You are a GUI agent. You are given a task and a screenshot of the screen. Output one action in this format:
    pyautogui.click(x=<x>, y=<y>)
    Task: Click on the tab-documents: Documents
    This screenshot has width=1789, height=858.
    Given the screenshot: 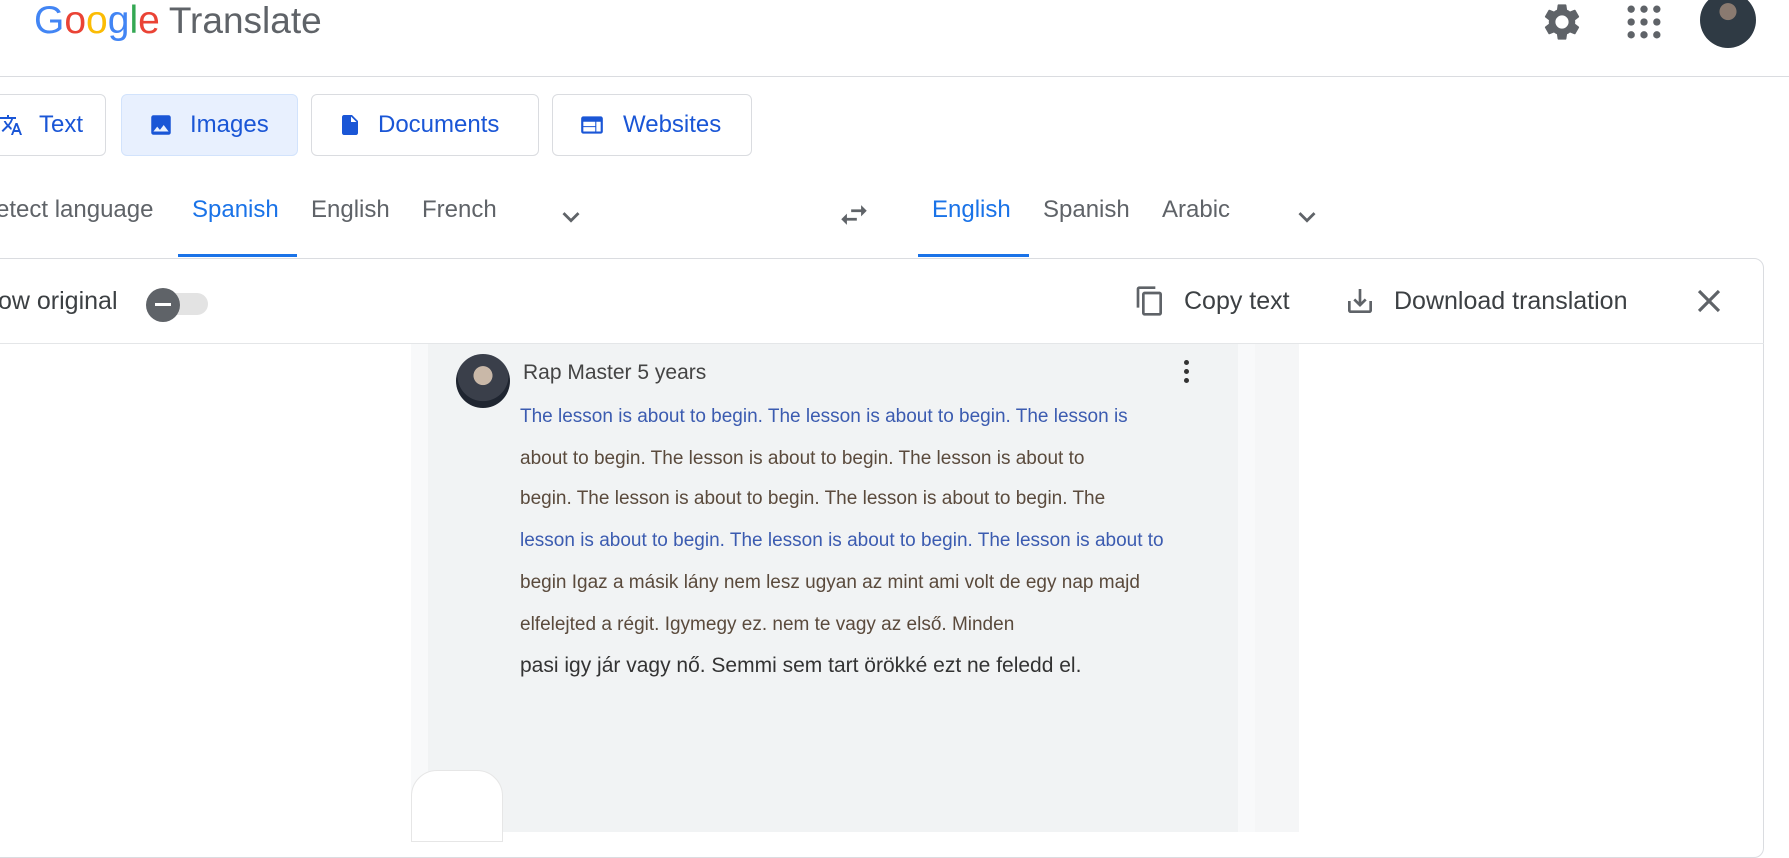 What is the action you would take?
    pyautogui.click(x=425, y=125)
    